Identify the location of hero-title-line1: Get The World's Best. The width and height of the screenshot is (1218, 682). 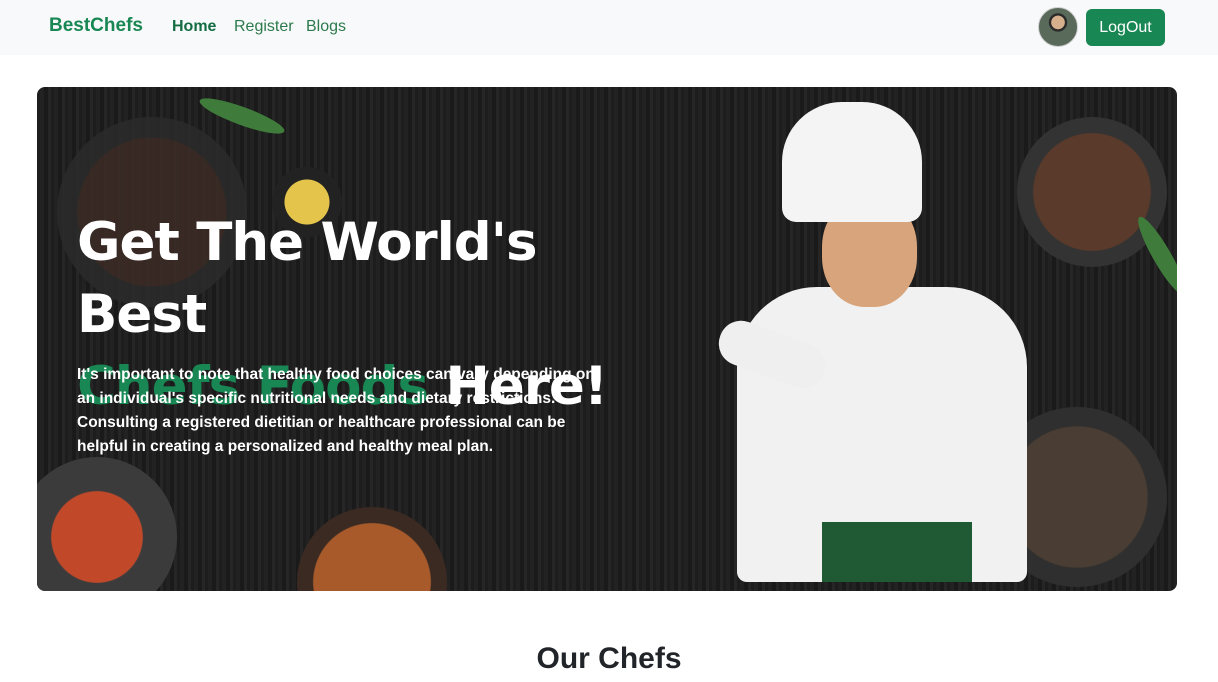
(307, 278).